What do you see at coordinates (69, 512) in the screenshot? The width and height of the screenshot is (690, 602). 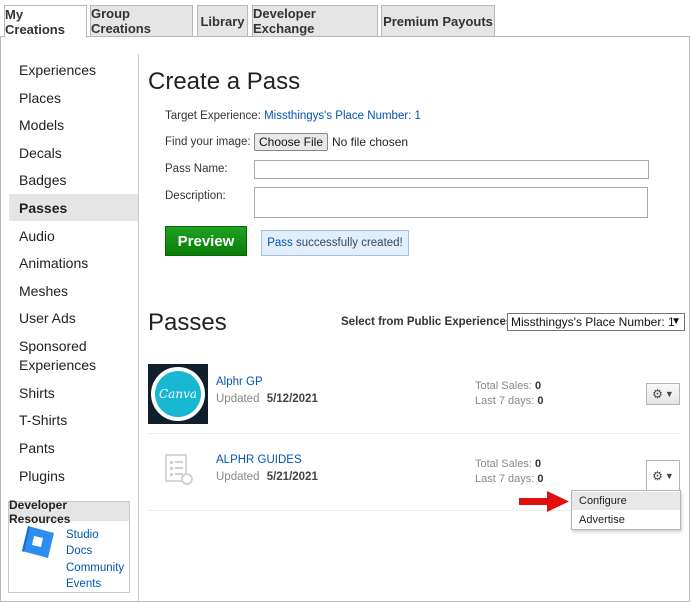 I see `developer-resources-title: Developer Resources` at bounding box center [69, 512].